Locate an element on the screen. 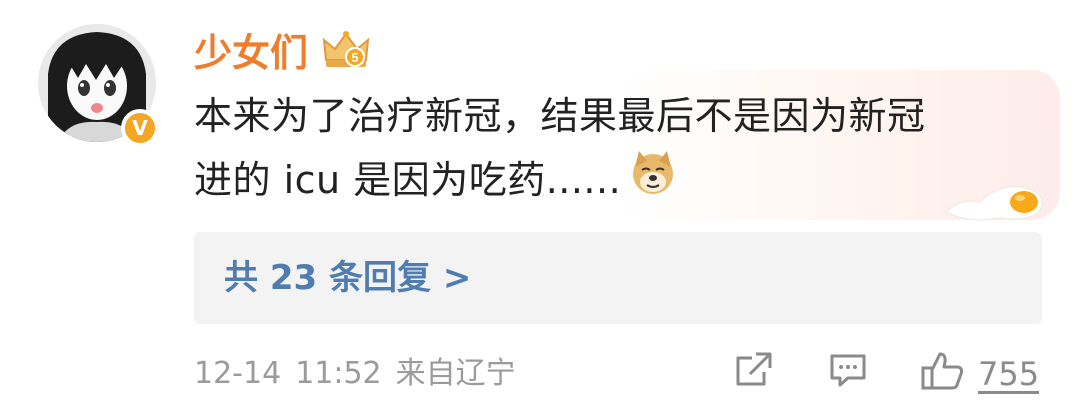 The width and height of the screenshot is (1080, 413). share-icon is located at coordinates (754, 372).